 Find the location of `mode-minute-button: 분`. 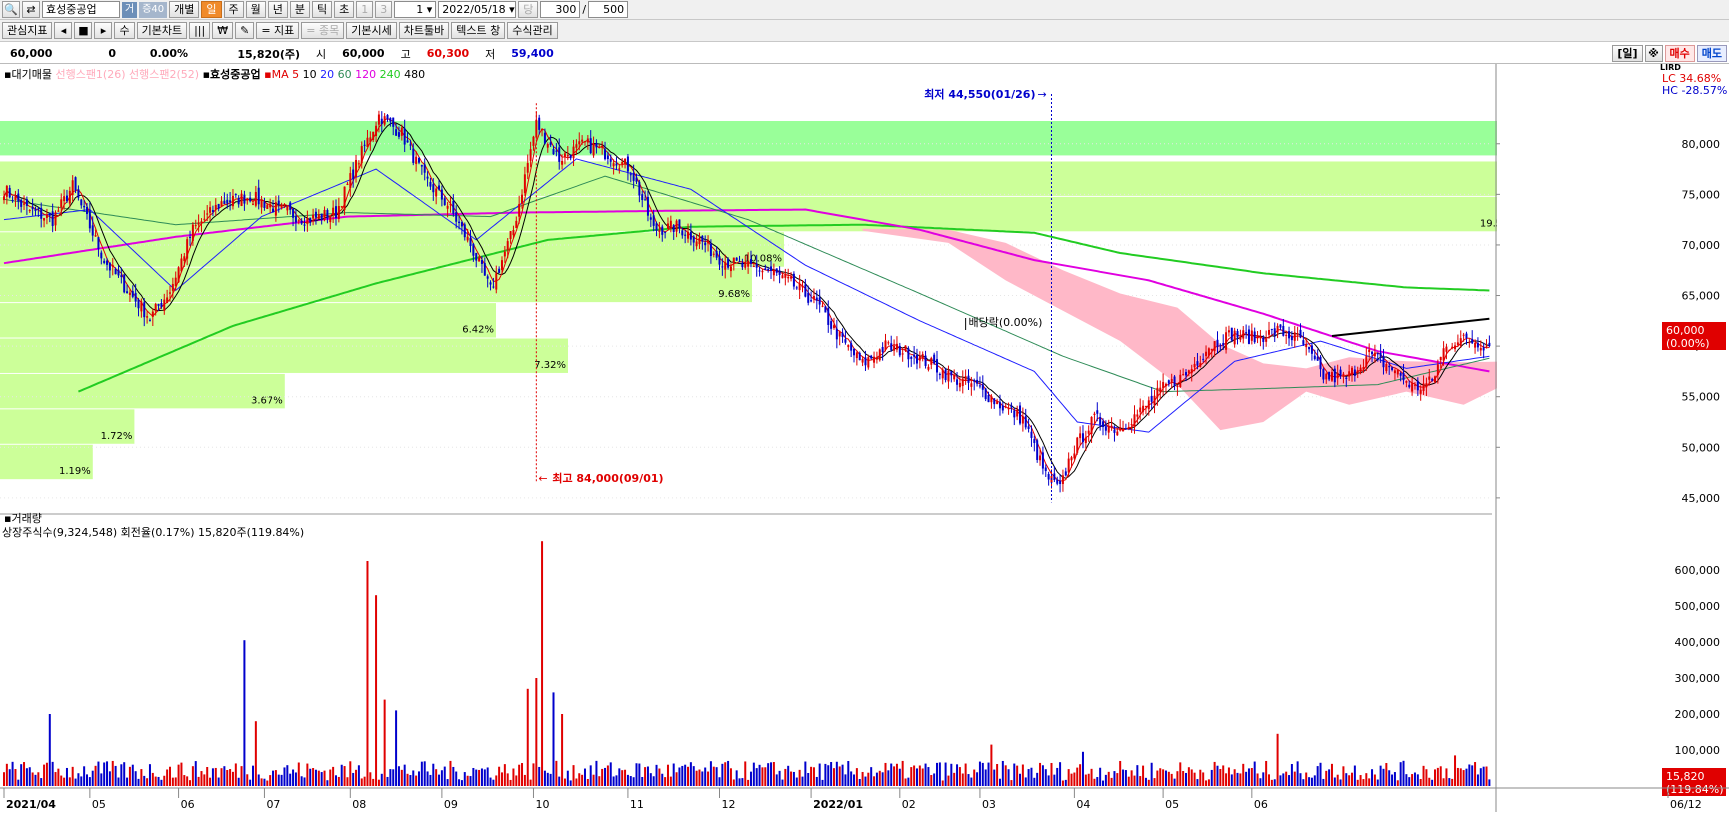

mode-minute-button: 분 is located at coordinates (300, 9).